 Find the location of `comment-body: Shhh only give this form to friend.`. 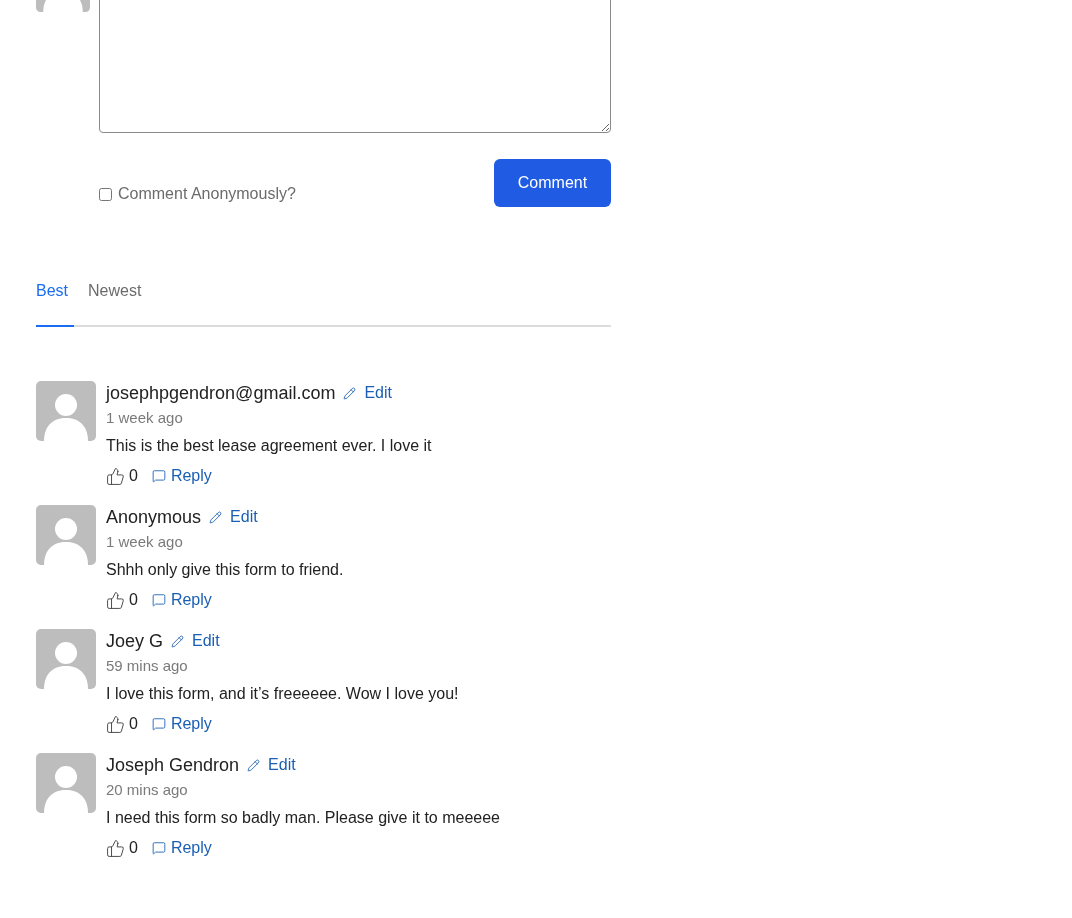

comment-body: Shhh only give this form to friend. is located at coordinates (225, 570).